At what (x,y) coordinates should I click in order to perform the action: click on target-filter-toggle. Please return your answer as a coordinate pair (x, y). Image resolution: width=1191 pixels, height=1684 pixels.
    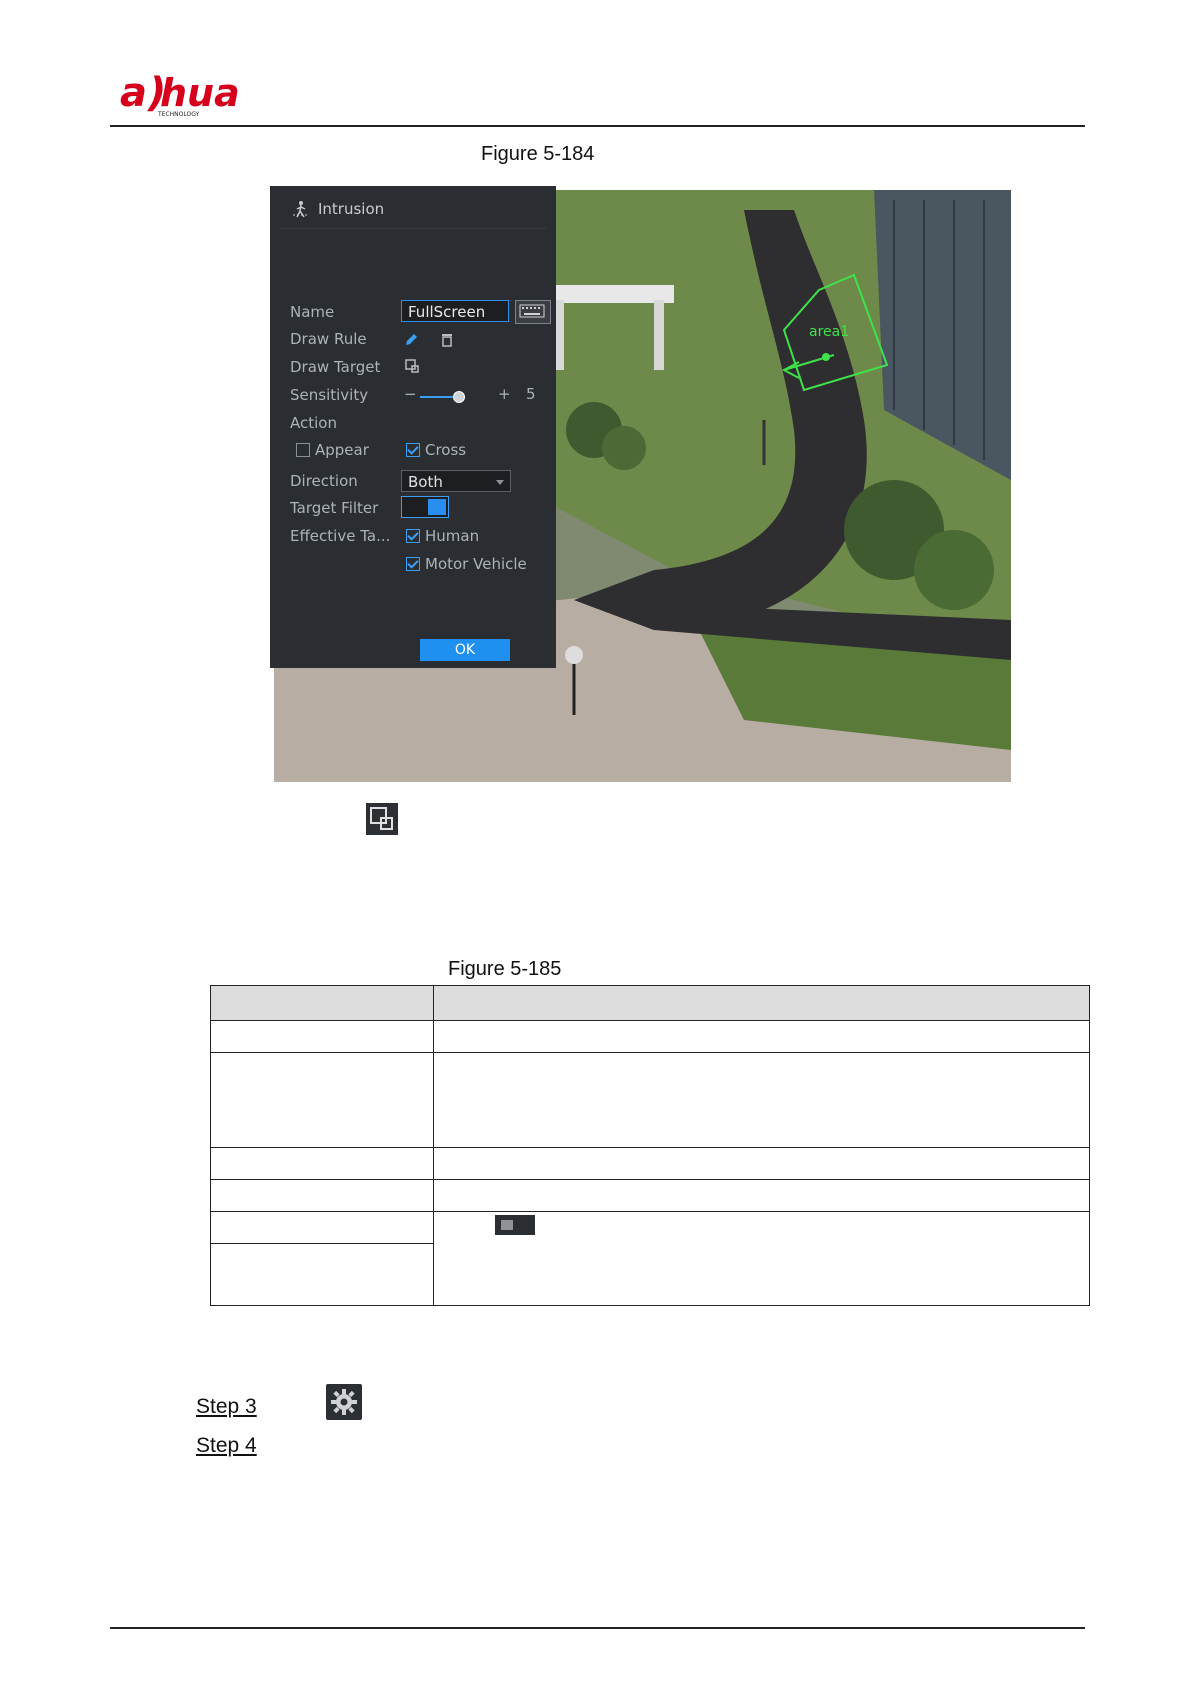
    Looking at the image, I should click on (425, 507).